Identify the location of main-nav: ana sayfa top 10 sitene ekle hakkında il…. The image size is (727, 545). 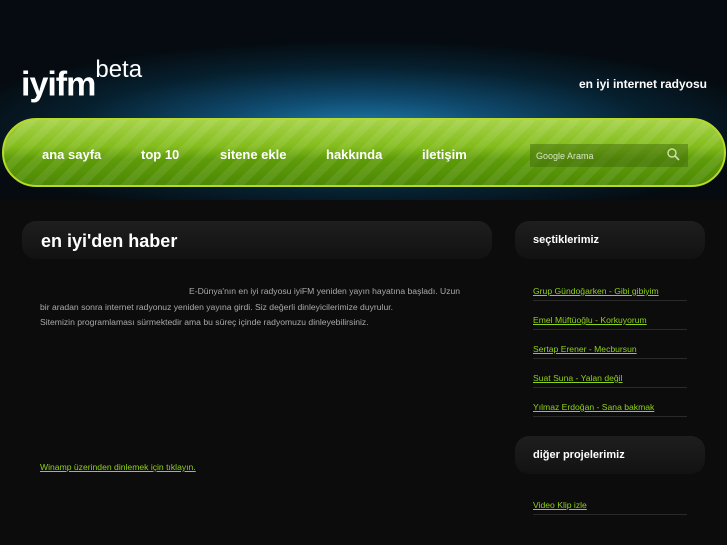
(364, 152).